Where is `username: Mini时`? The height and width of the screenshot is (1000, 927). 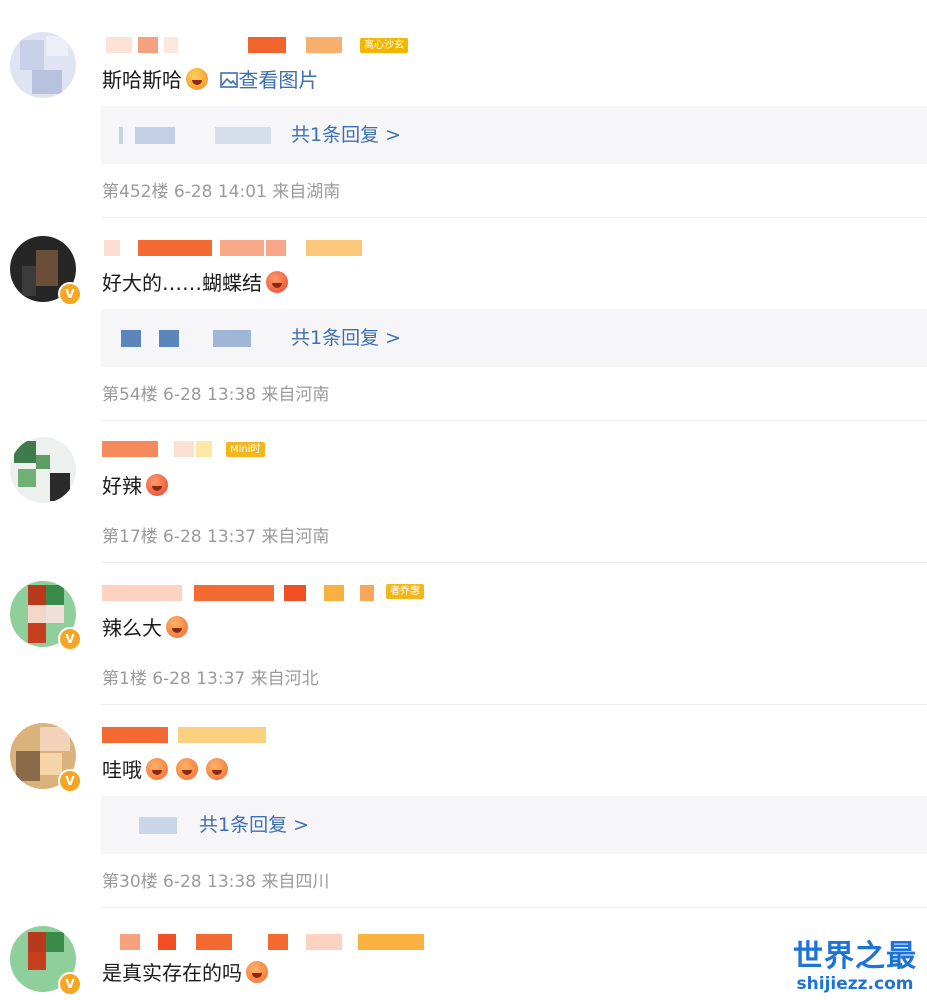 username: Mini时 is located at coordinates (267, 448).